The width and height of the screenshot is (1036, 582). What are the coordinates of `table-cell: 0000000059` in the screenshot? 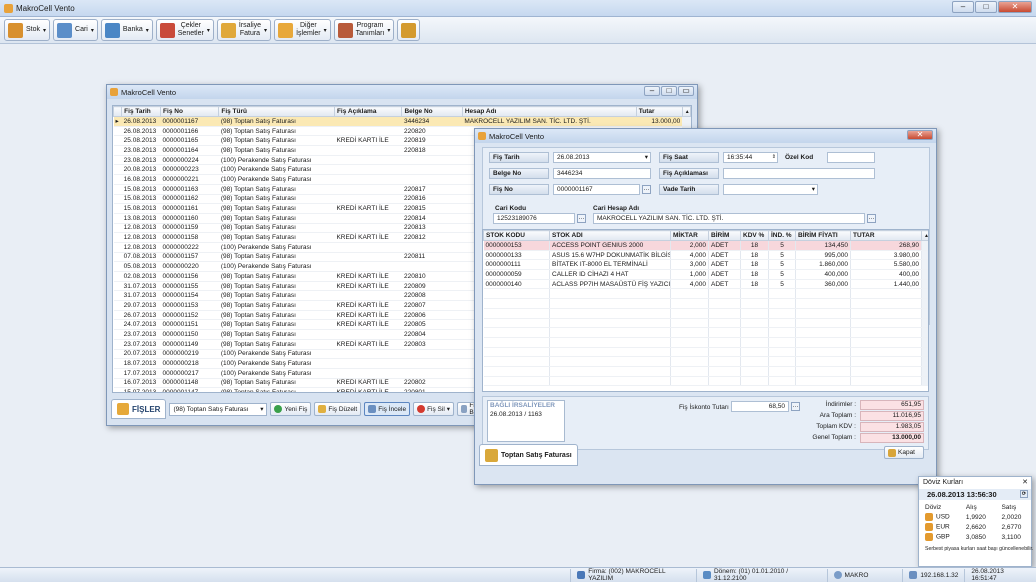 It's located at (516, 274).